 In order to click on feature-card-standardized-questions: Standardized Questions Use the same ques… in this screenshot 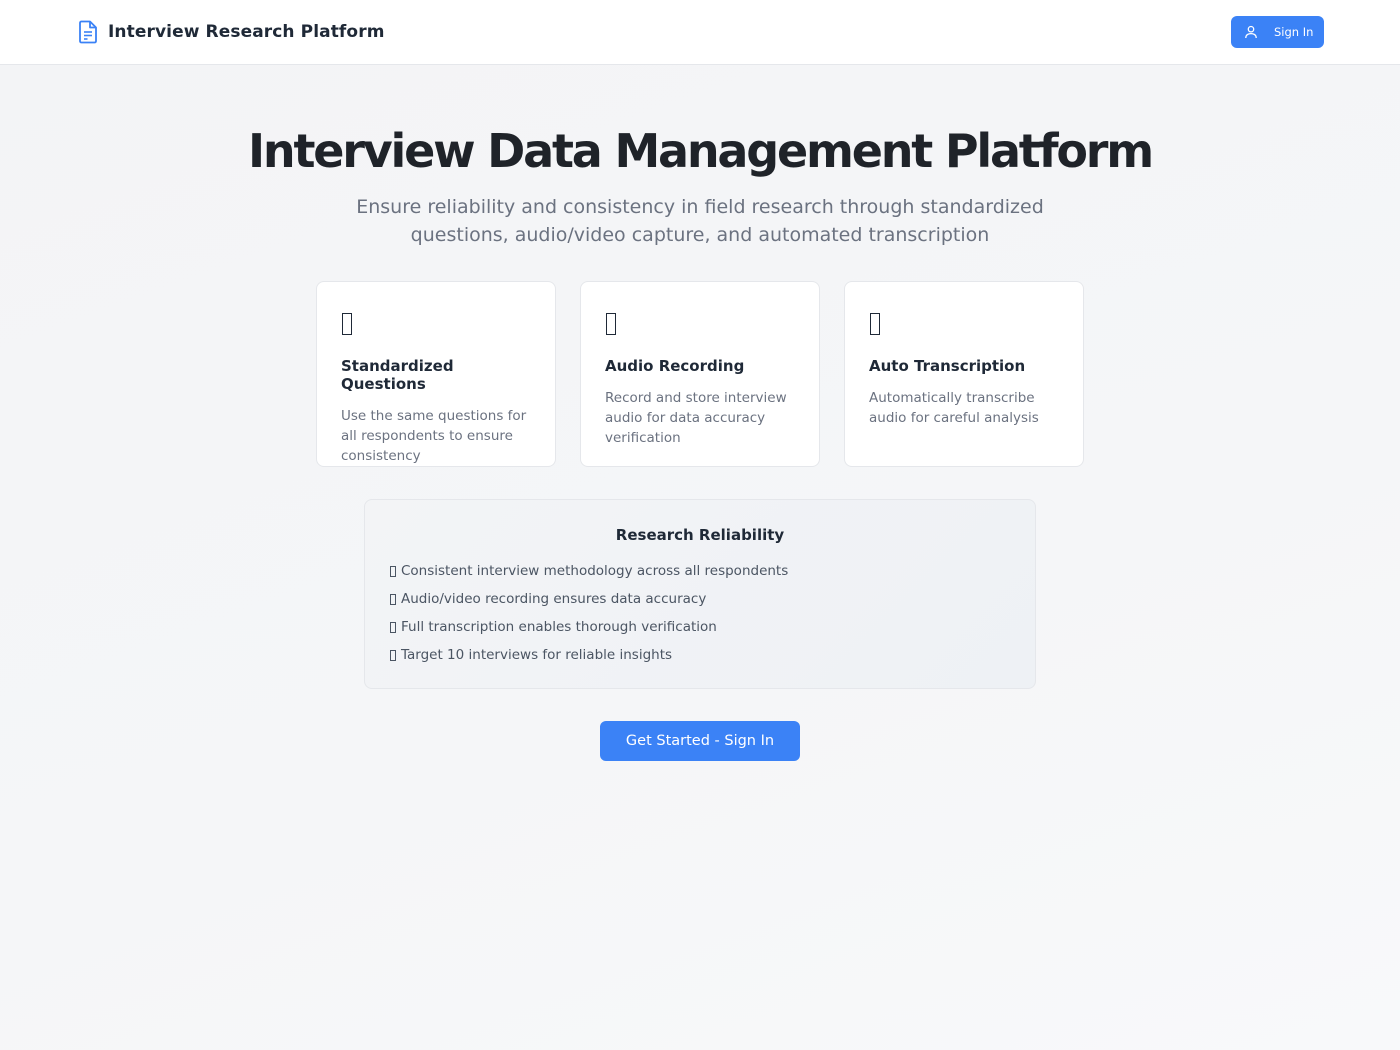, I will do `click(436, 374)`.